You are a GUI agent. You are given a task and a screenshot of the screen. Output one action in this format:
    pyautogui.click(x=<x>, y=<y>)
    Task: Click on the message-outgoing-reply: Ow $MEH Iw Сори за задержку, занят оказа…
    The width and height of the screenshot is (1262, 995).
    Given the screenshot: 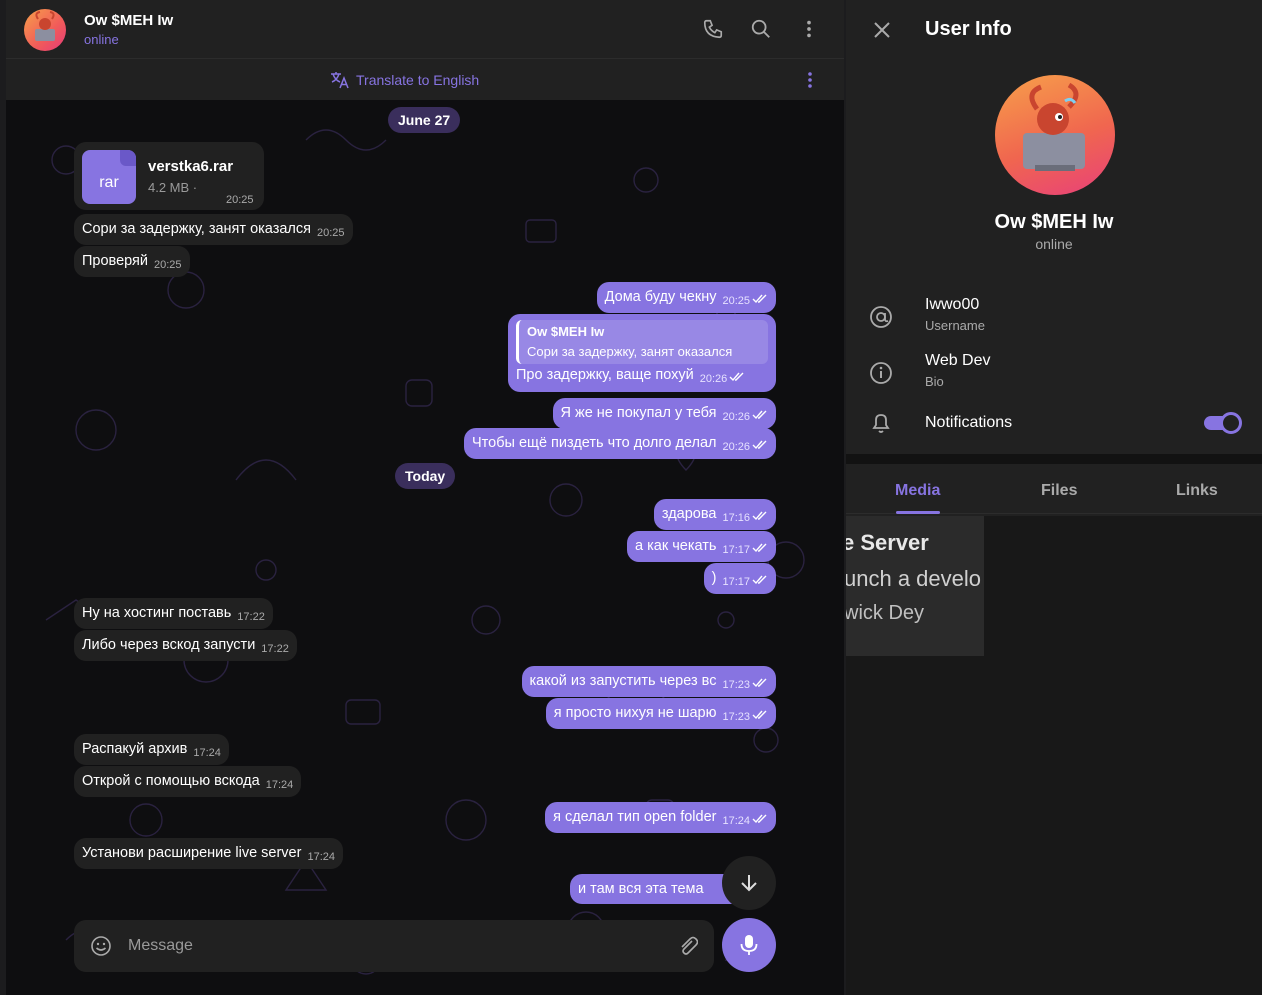 What is the action you would take?
    pyautogui.click(x=642, y=353)
    